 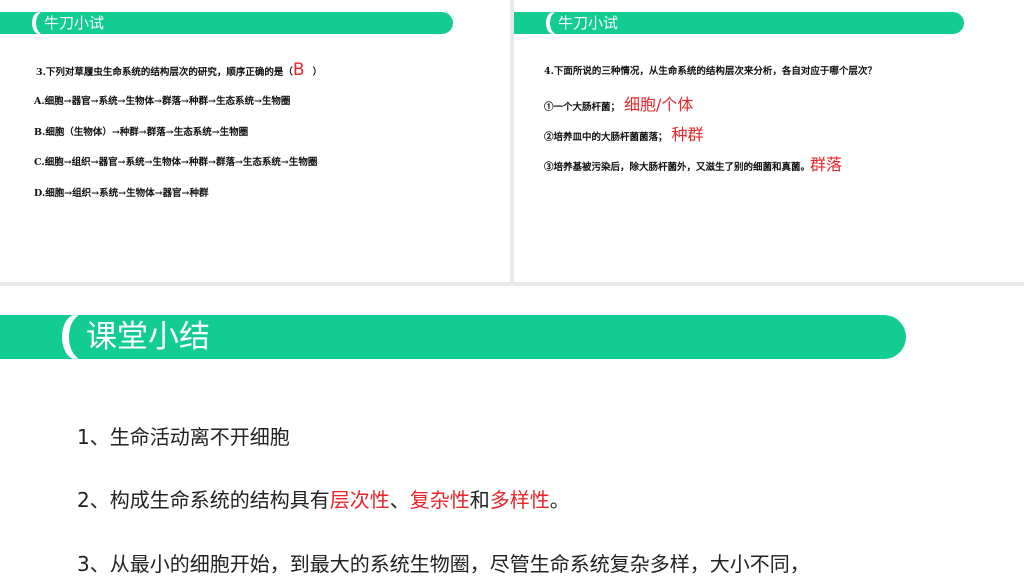 I want to click on sub-question-1: ①一个大肠杆菌； 细胞/个体, so click(x=618, y=103).